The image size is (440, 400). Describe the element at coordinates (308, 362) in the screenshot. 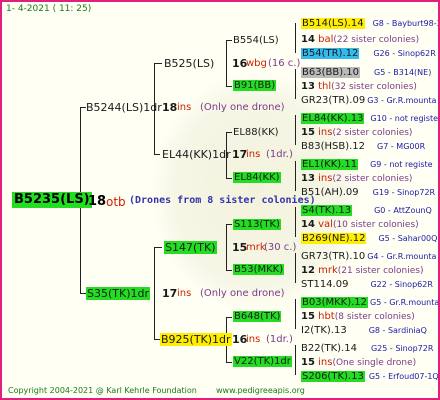

I see `g4-mid-num-23: 15` at that location.